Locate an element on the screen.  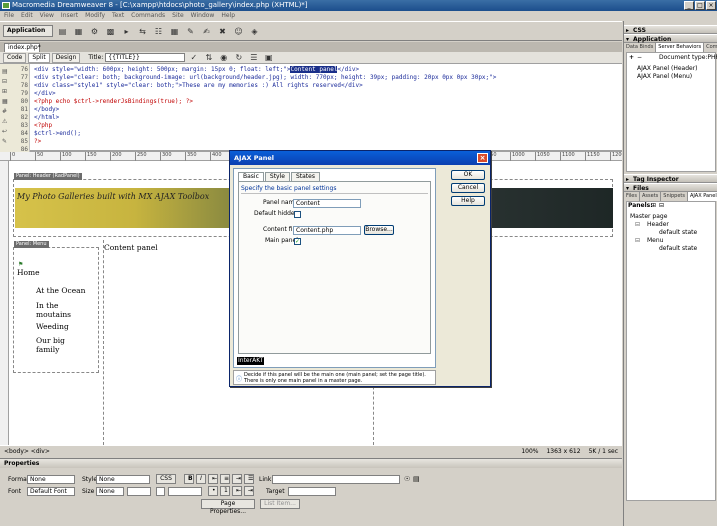
delete-record-icon: ✖ is located at coordinates (222, 31).